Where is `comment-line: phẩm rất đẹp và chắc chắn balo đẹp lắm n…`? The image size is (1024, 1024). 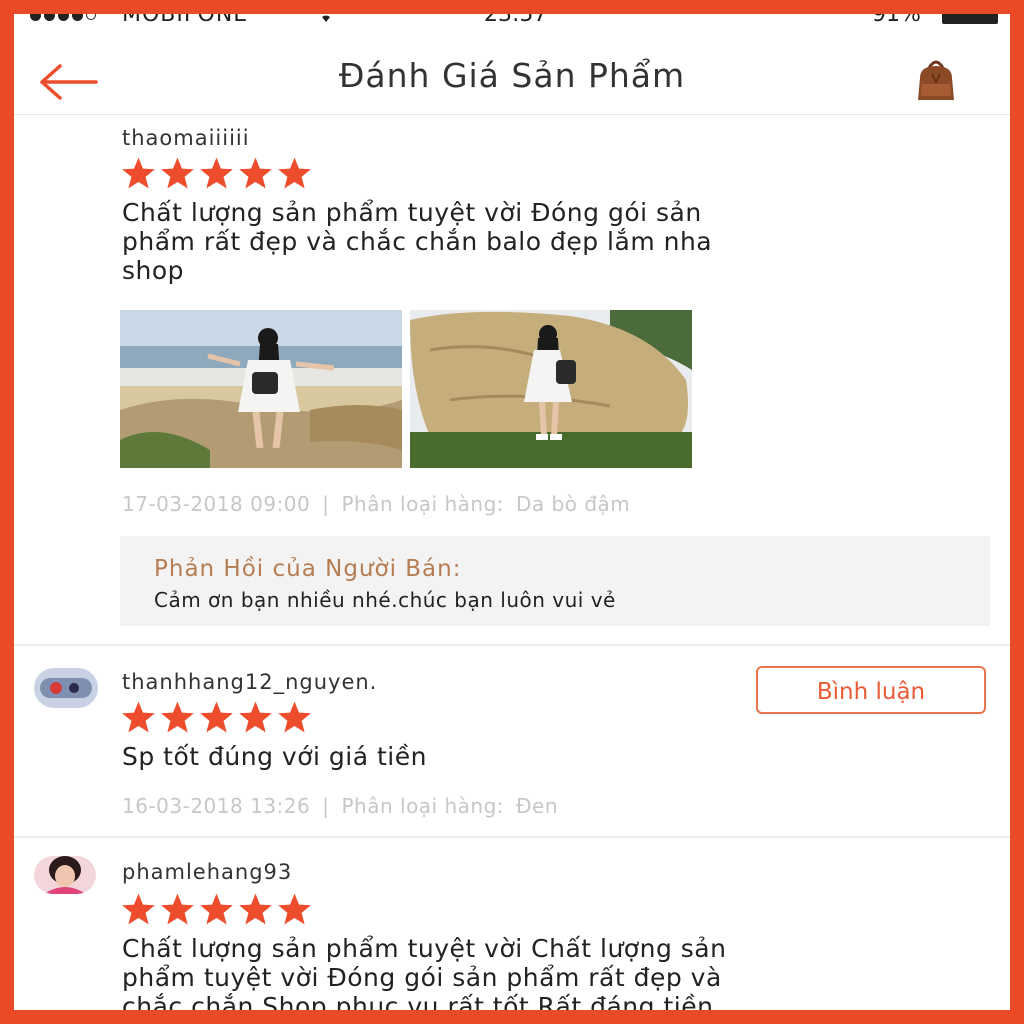
comment-line: phẩm rất đẹp và chắc chắn balo đẹp lắm n… is located at coordinates (417, 241).